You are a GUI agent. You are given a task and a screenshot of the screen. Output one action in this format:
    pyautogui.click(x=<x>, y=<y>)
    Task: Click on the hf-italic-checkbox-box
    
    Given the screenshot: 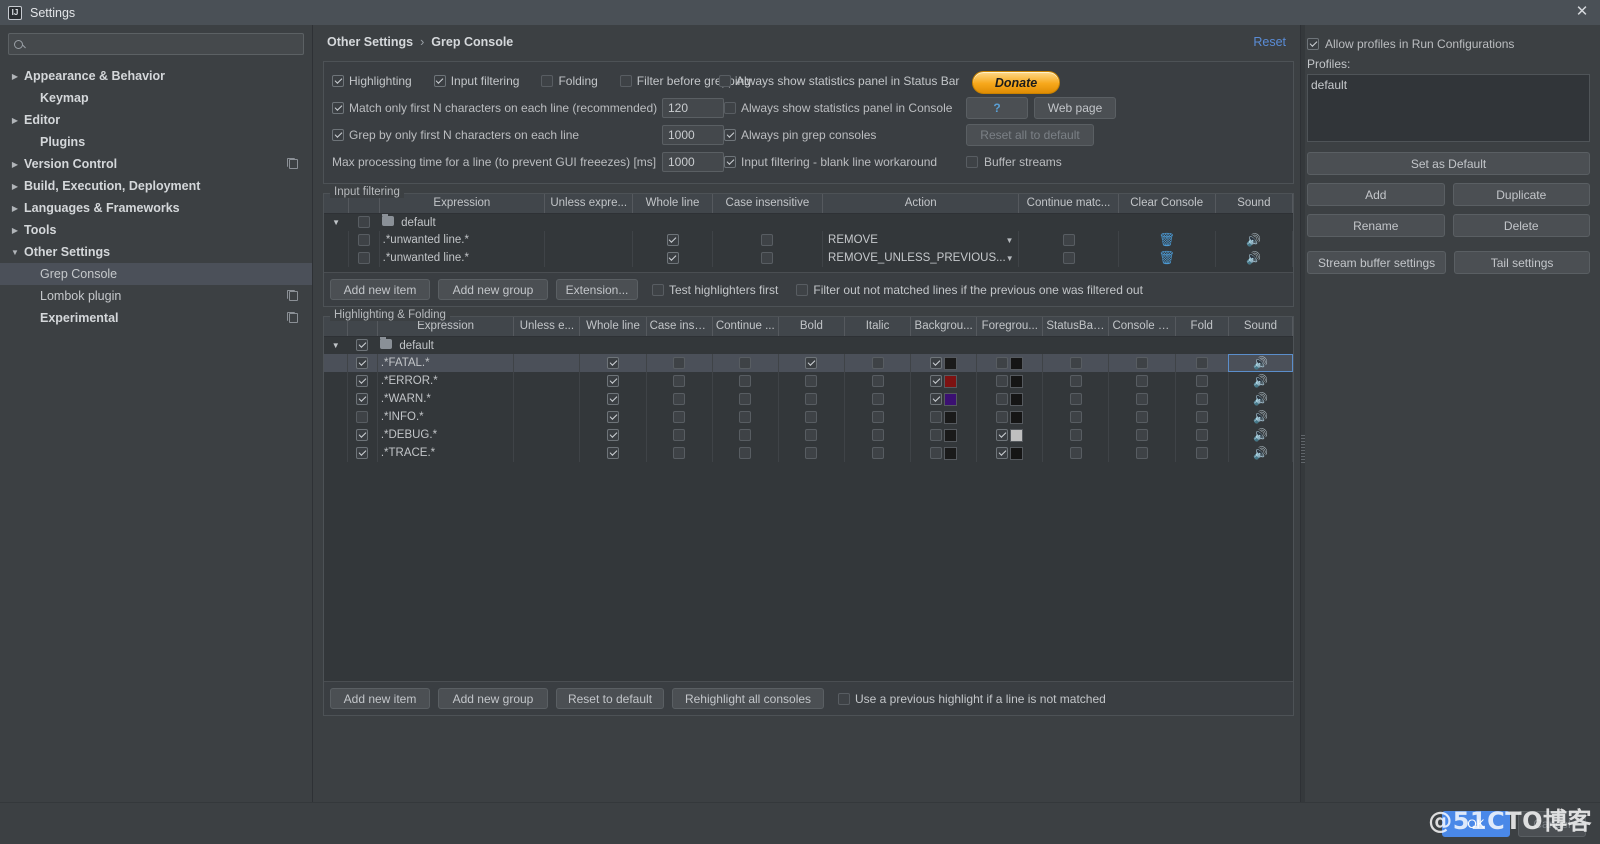 What is the action you would take?
    pyautogui.click(x=877, y=417)
    